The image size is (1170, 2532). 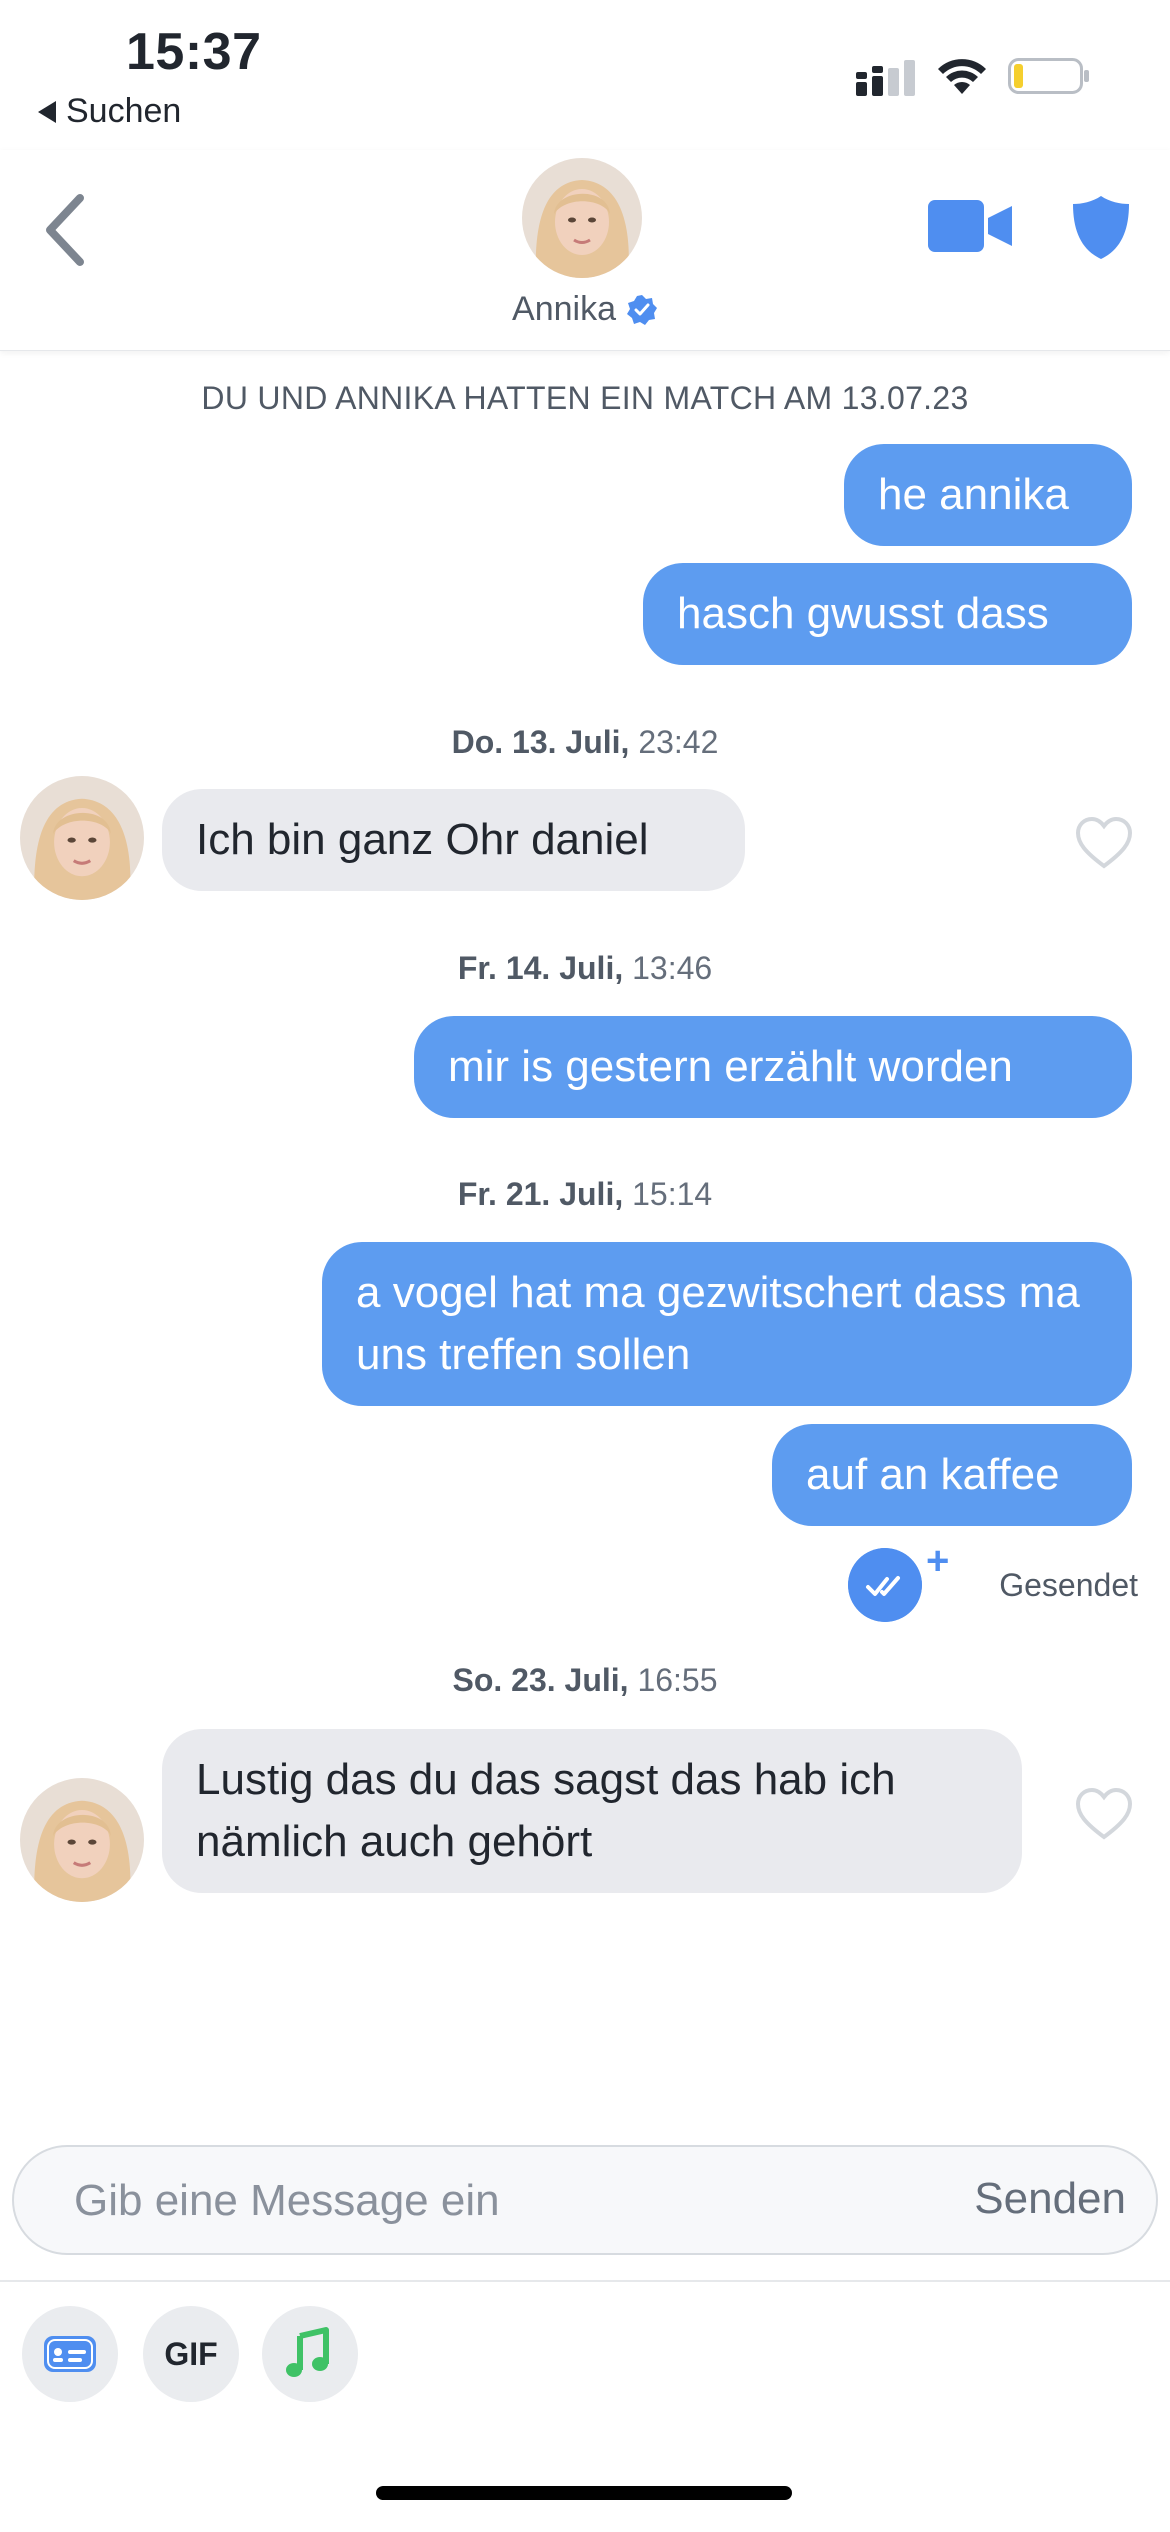 I want to click on date-separator: Fr. 14. Juli, 13:46, so click(x=585, y=968).